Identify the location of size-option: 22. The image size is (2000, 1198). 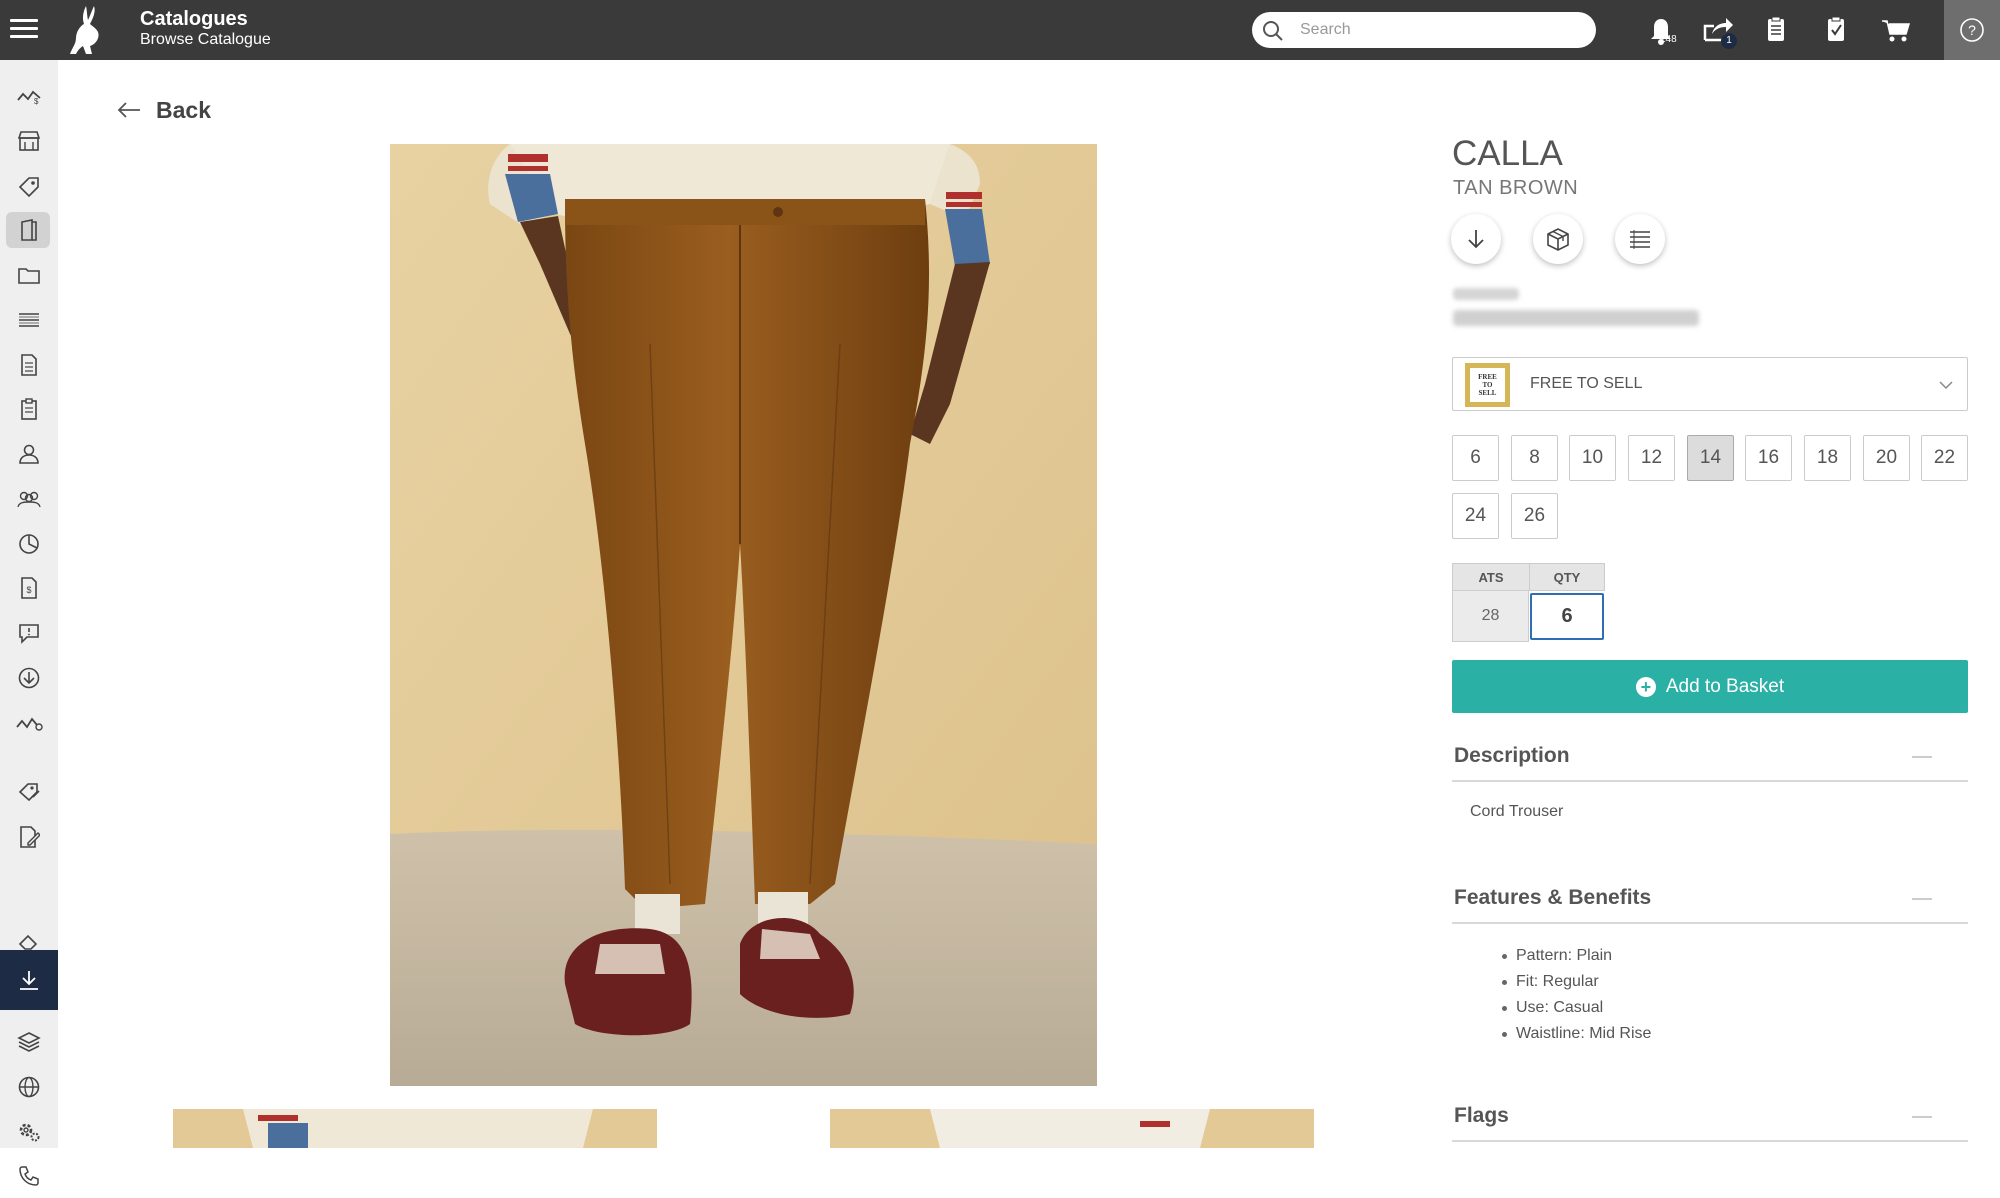
(1944, 458).